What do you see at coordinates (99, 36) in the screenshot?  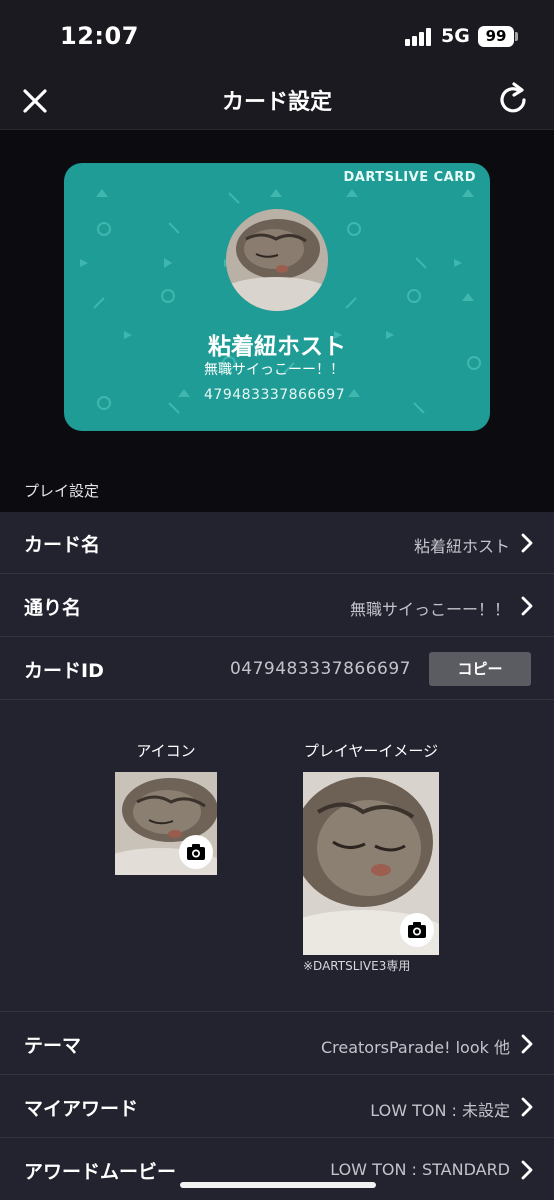 I see `status-time: 12:07` at bounding box center [99, 36].